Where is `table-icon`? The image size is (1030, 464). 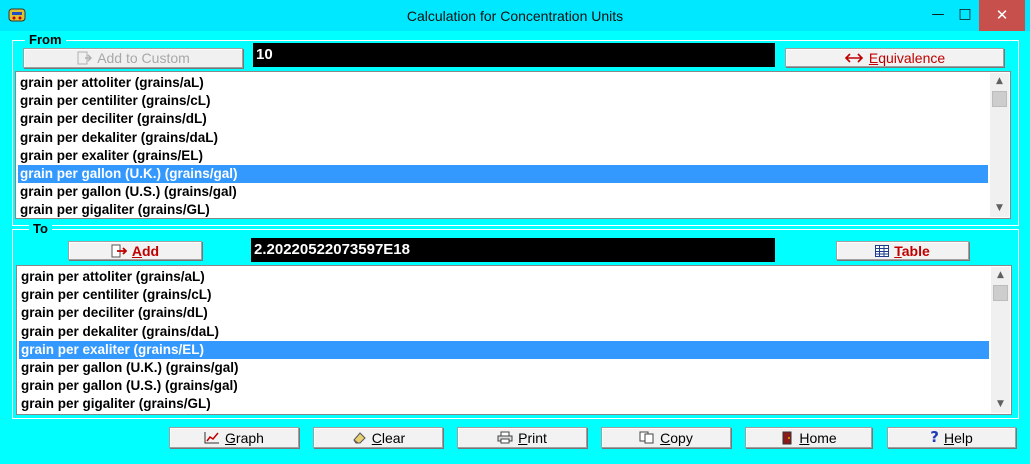 table-icon is located at coordinates (882, 250).